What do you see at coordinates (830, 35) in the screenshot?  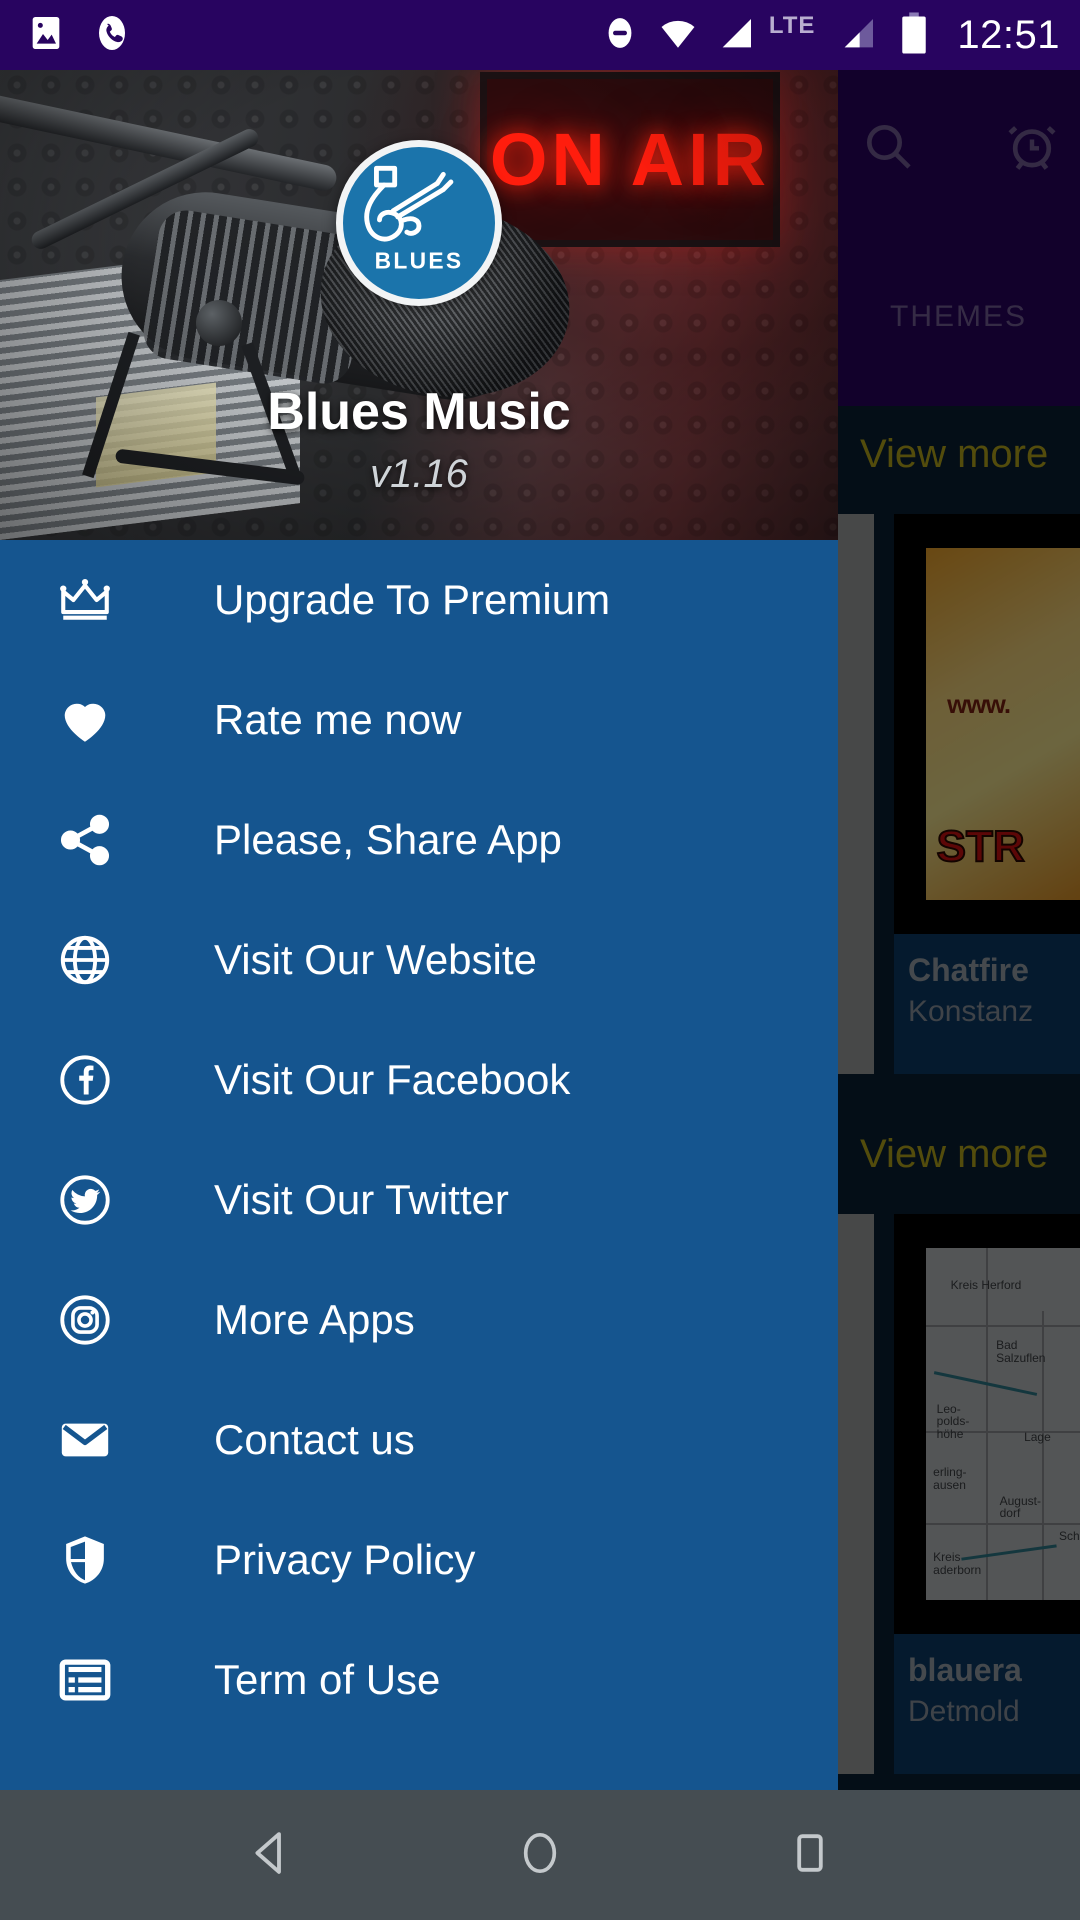 I see `status-bar-right-icons: LTE 12:51` at bounding box center [830, 35].